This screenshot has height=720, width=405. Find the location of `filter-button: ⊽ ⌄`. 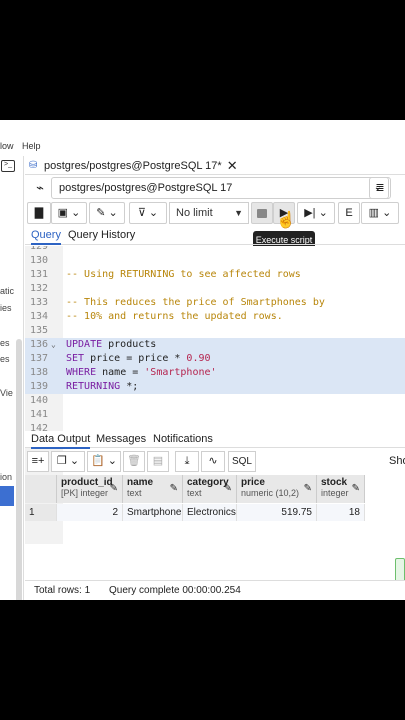

filter-button: ⊽ ⌄ is located at coordinates (148, 213).